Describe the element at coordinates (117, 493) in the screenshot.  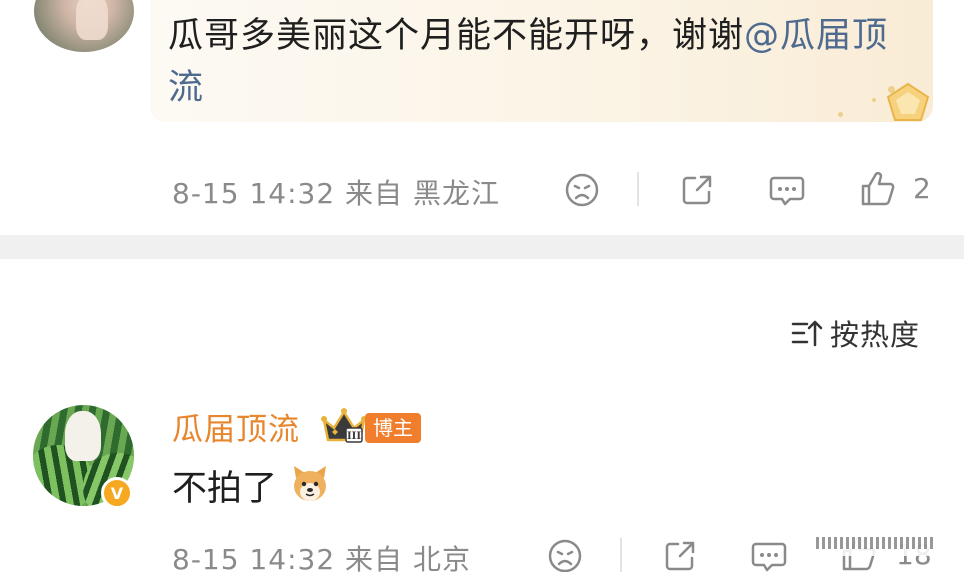
I see `verified-v-icon: V` at that location.